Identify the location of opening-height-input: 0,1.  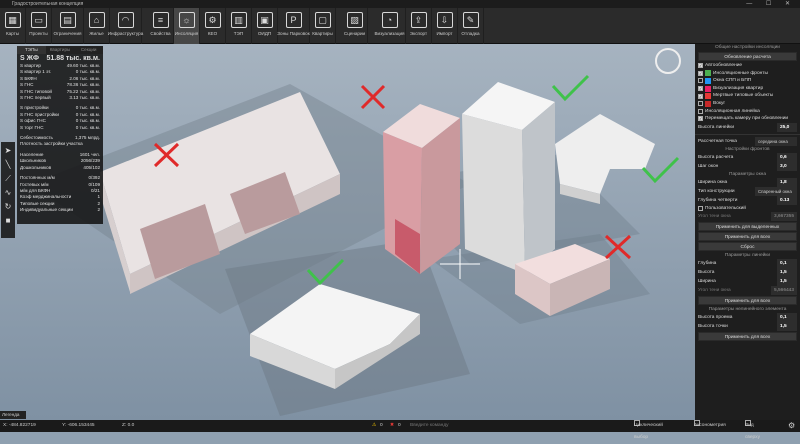
(787, 318).